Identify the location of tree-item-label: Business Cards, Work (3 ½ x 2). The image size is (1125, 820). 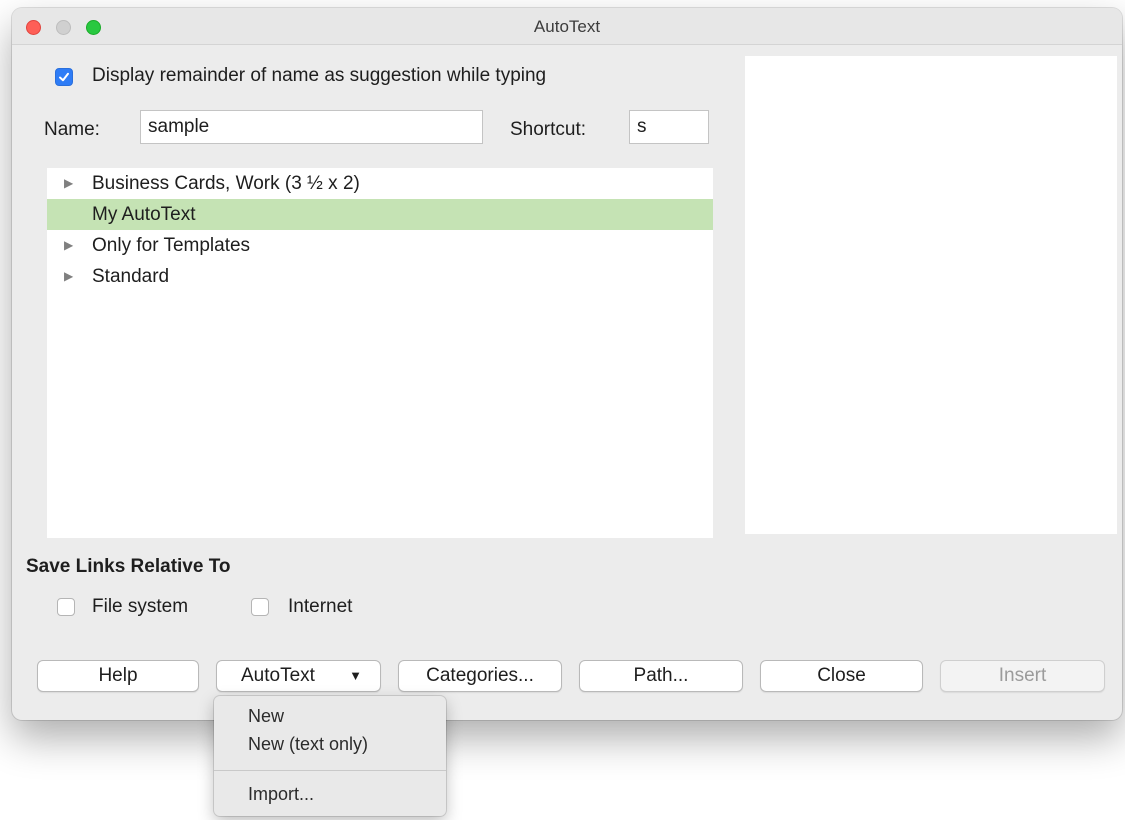
(226, 183).